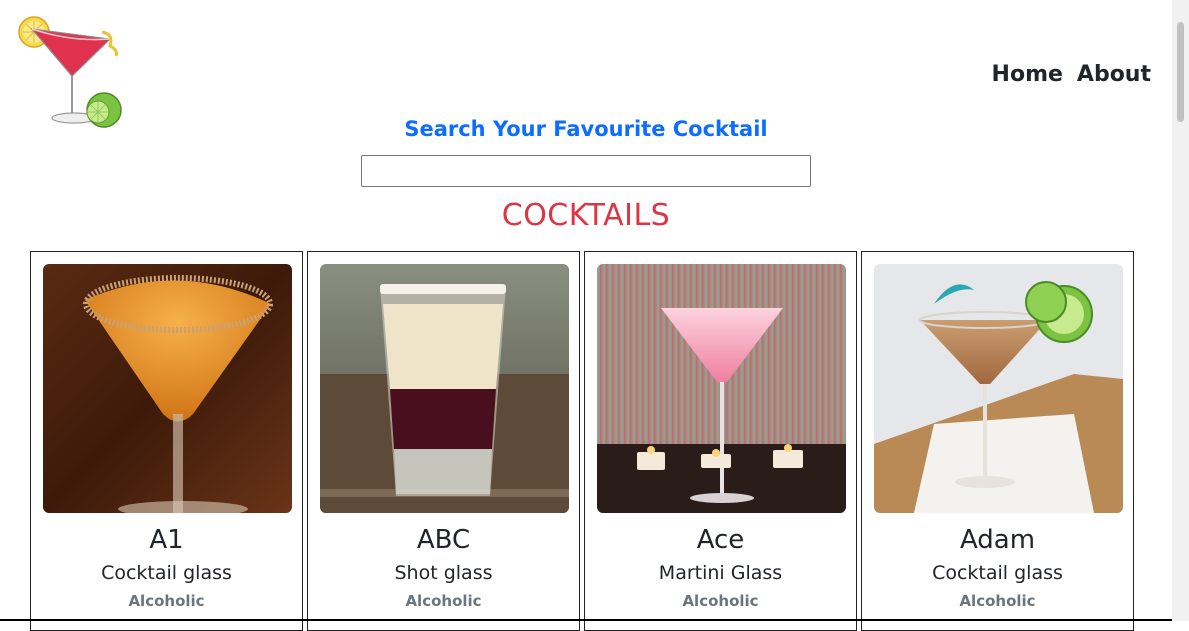 The image size is (1189, 631). I want to click on cocktail-card: Adam Cocktail glass Alcoholic, so click(997, 441).